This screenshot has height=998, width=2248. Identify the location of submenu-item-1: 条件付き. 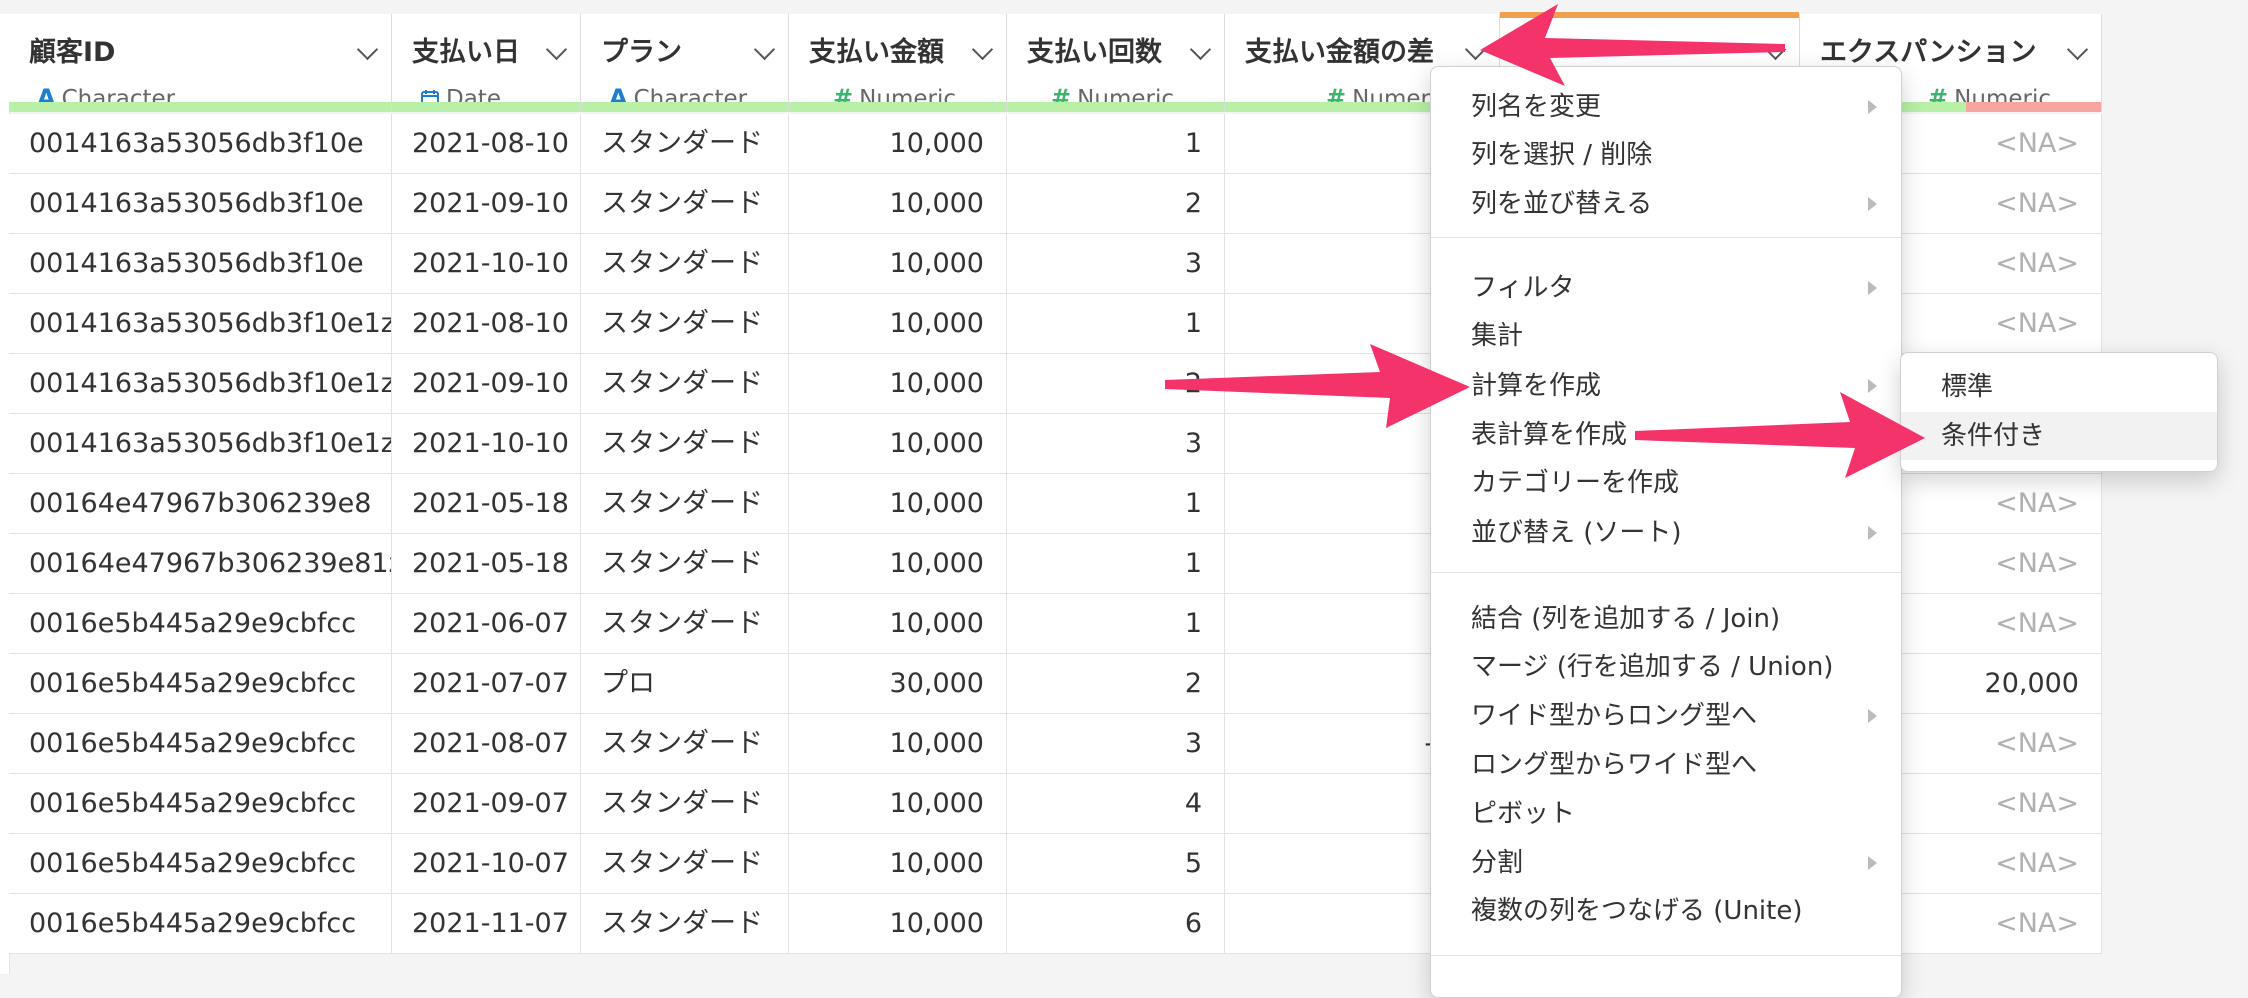
(2059, 436).